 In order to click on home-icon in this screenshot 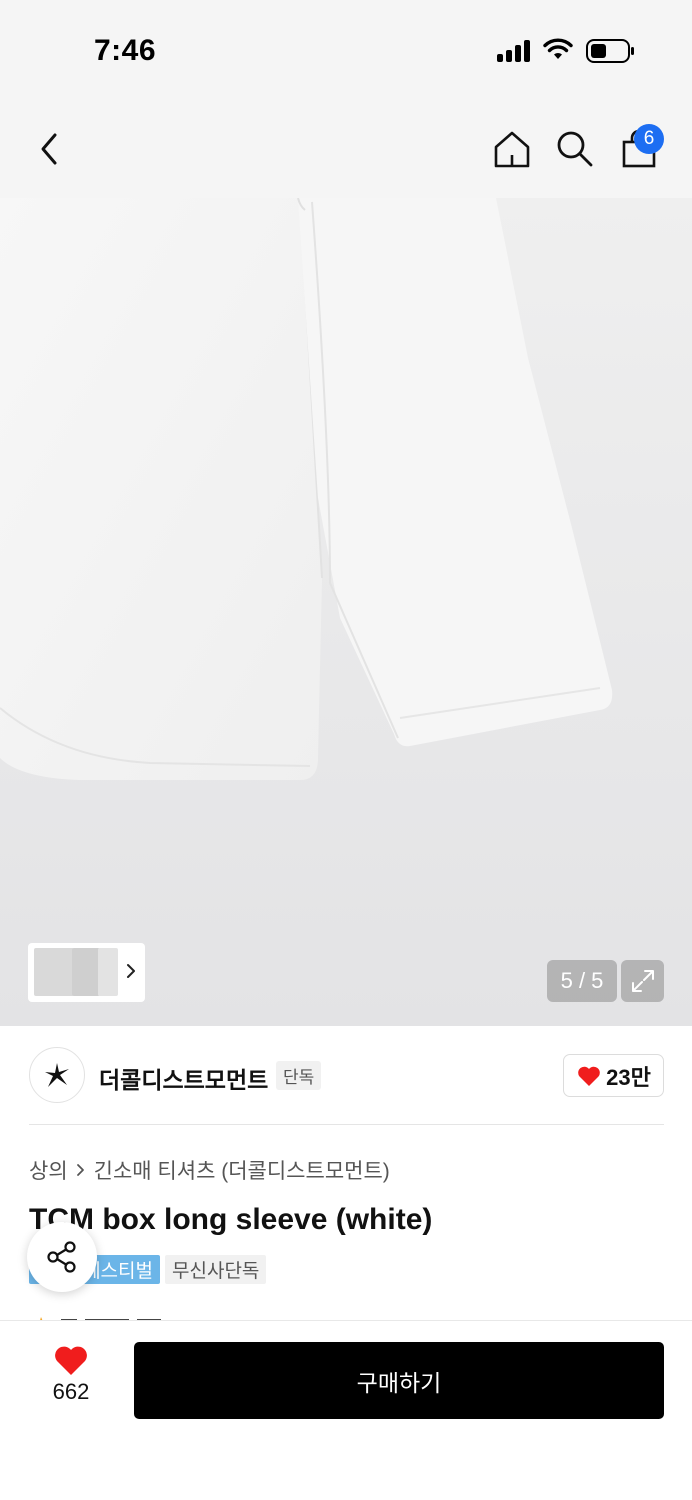, I will do `click(512, 149)`.